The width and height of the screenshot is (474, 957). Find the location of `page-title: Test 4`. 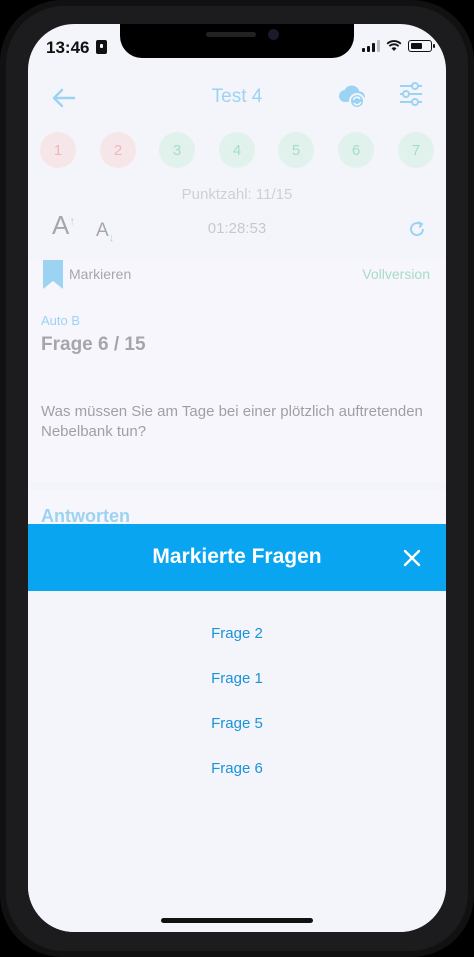

page-title: Test 4 is located at coordinates (237, 96).